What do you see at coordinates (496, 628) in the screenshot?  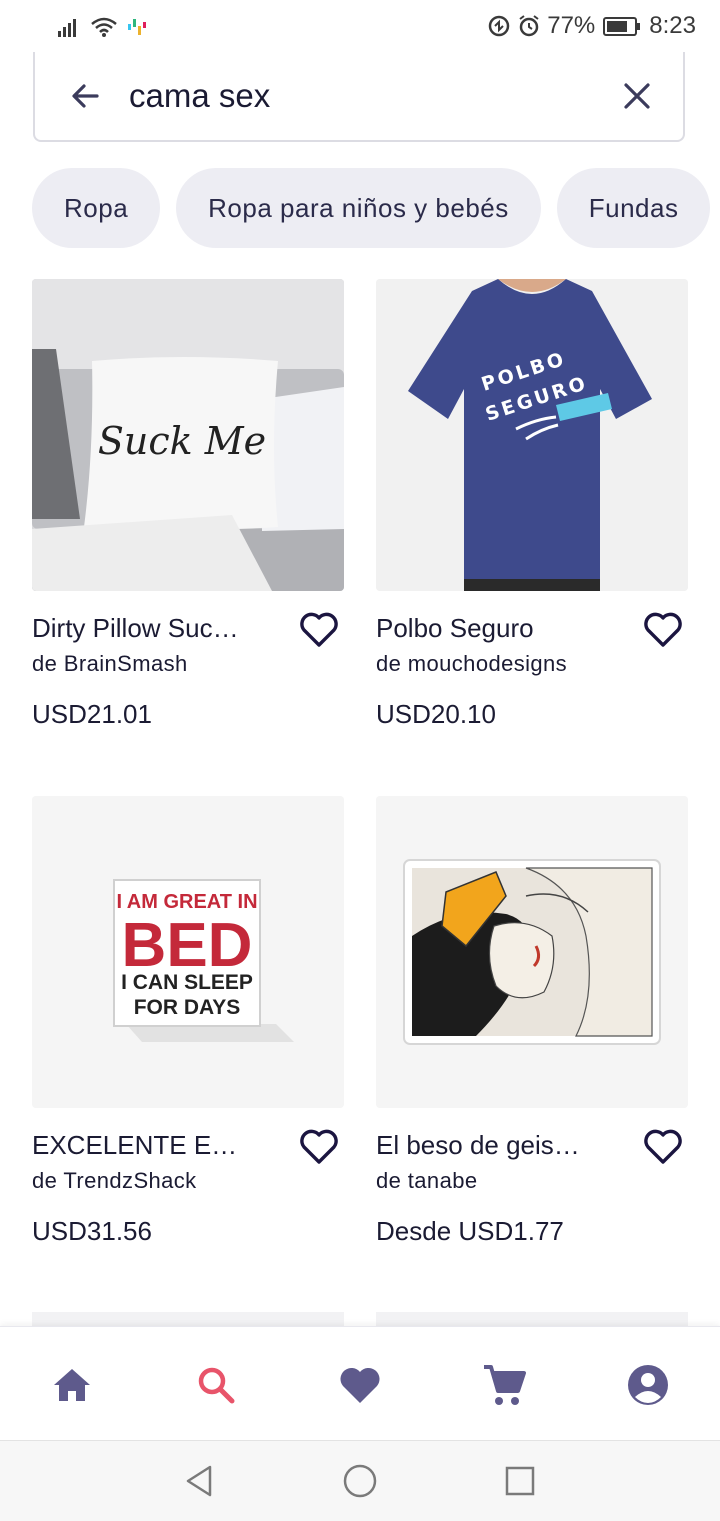 I see `product-title: Polbo Seguro` at bounding box center [496, 628].